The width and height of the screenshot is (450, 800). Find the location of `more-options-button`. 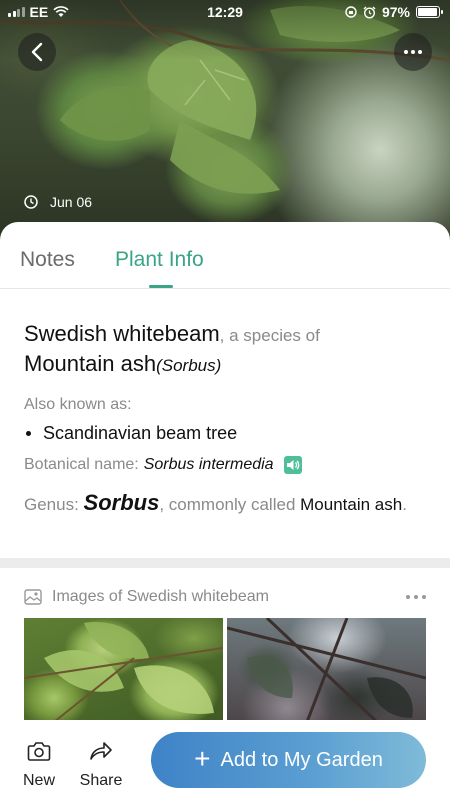

more-options-button is located at coordinates (413, 52).